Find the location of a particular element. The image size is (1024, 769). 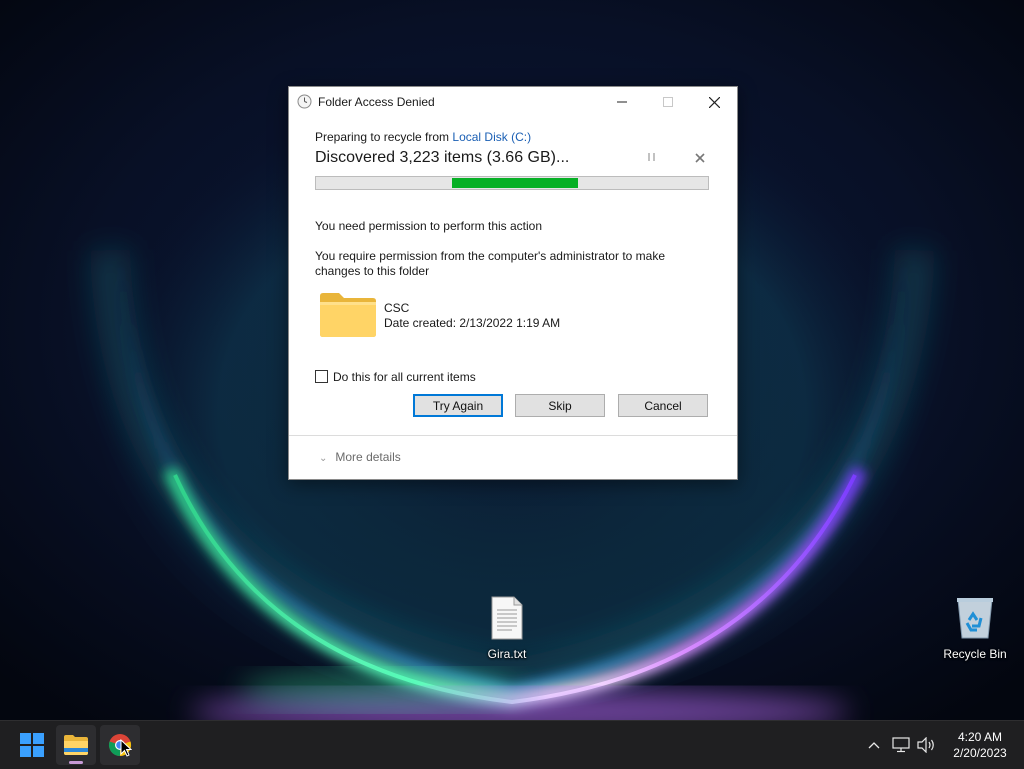

chevron-up-icon is located at coordinates (874, 745).